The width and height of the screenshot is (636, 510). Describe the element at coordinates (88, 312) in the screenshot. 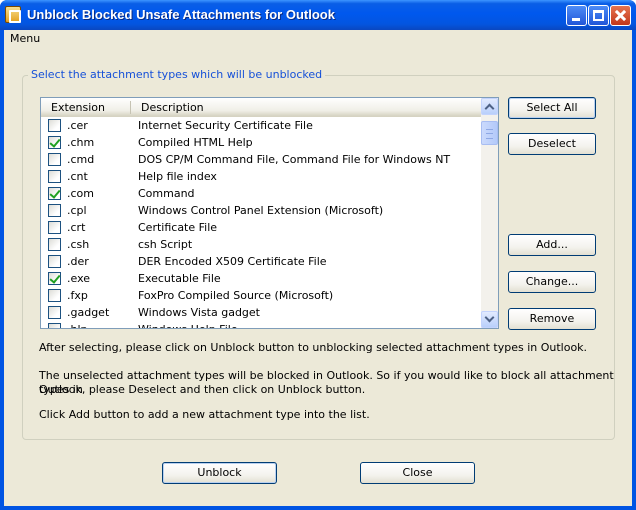

I see `row-extension: .gadget` at that location.